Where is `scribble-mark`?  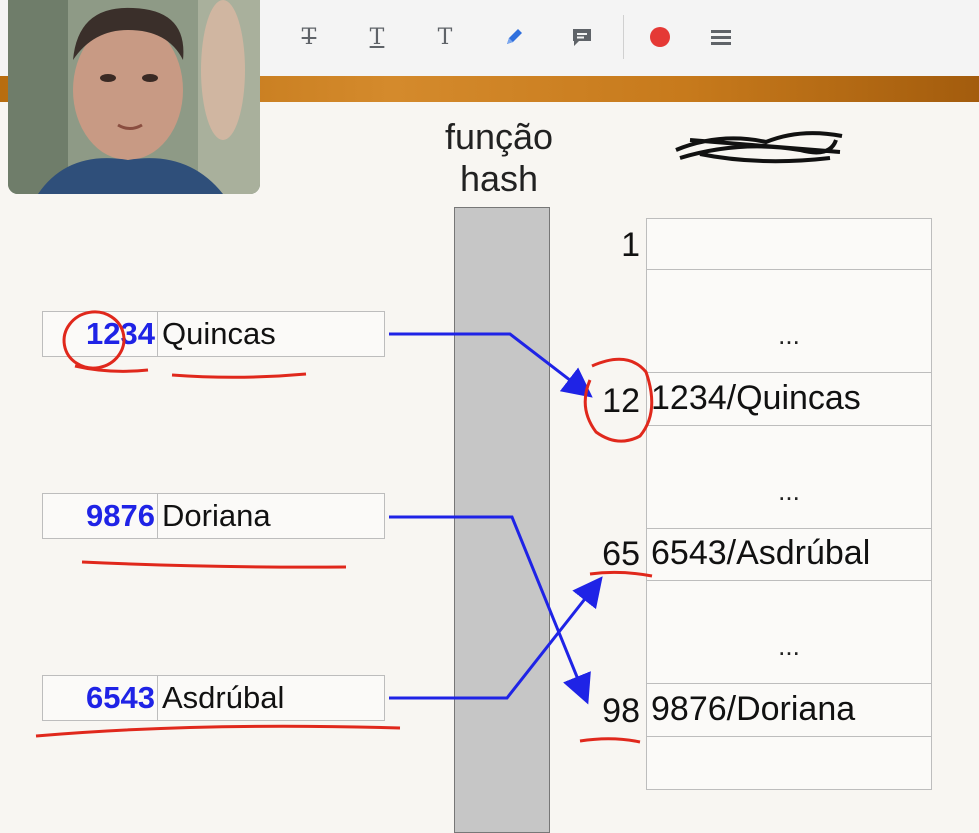 scribble-mark is located at coordinates (759, 147).